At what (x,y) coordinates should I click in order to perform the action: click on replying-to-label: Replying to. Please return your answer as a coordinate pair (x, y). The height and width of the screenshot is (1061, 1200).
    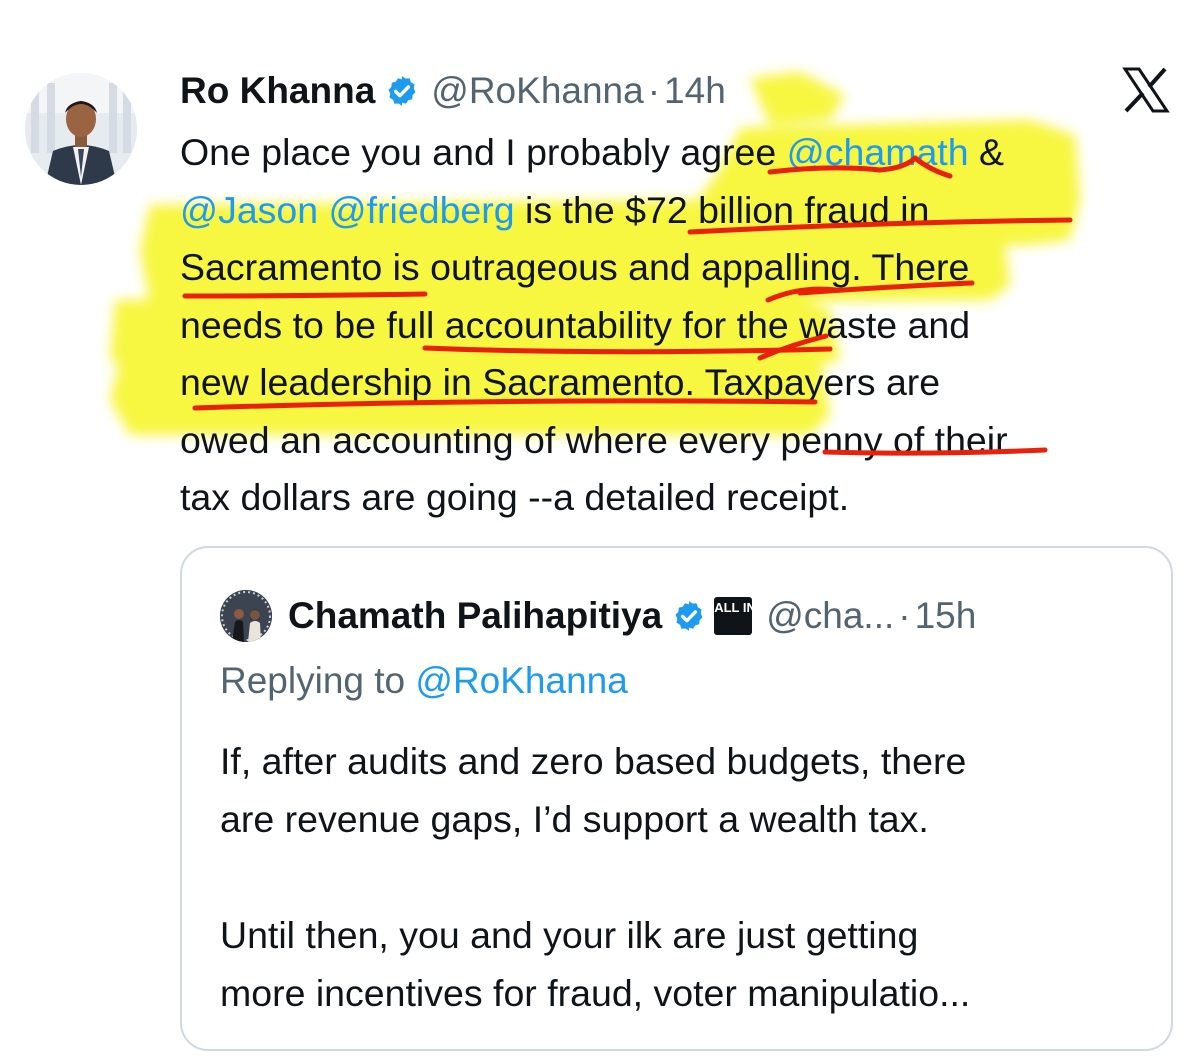
    Looking at the image, I should click on (318, 680).